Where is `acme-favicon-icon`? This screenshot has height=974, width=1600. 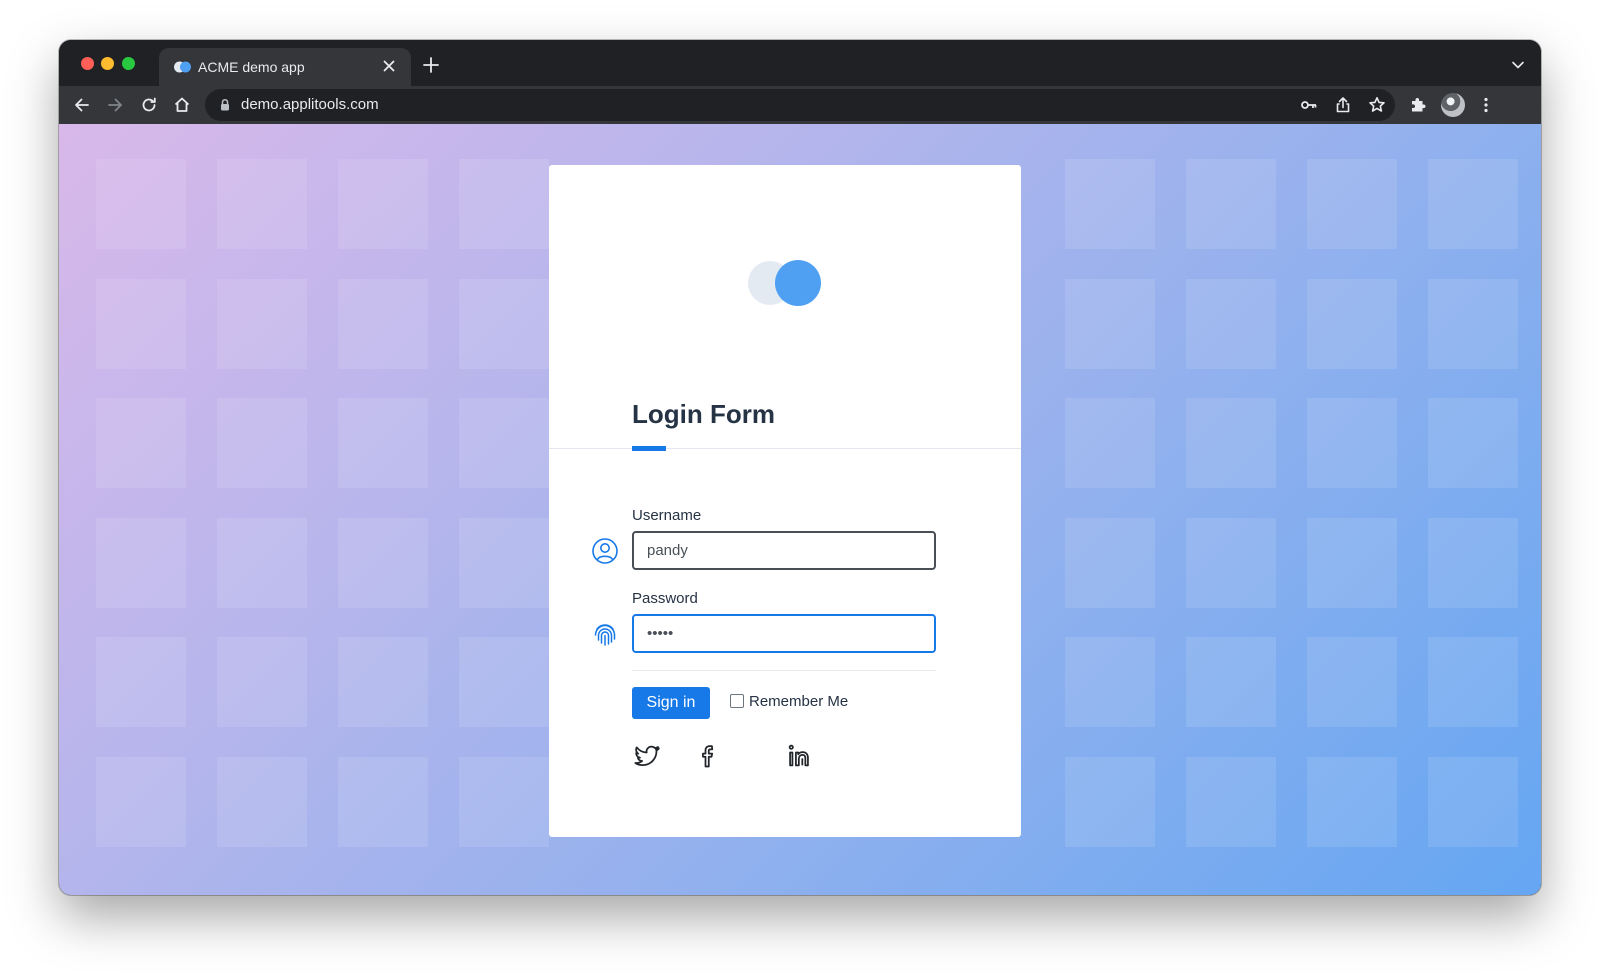 acme-favicon-icon is located at coordinates (182, 67).